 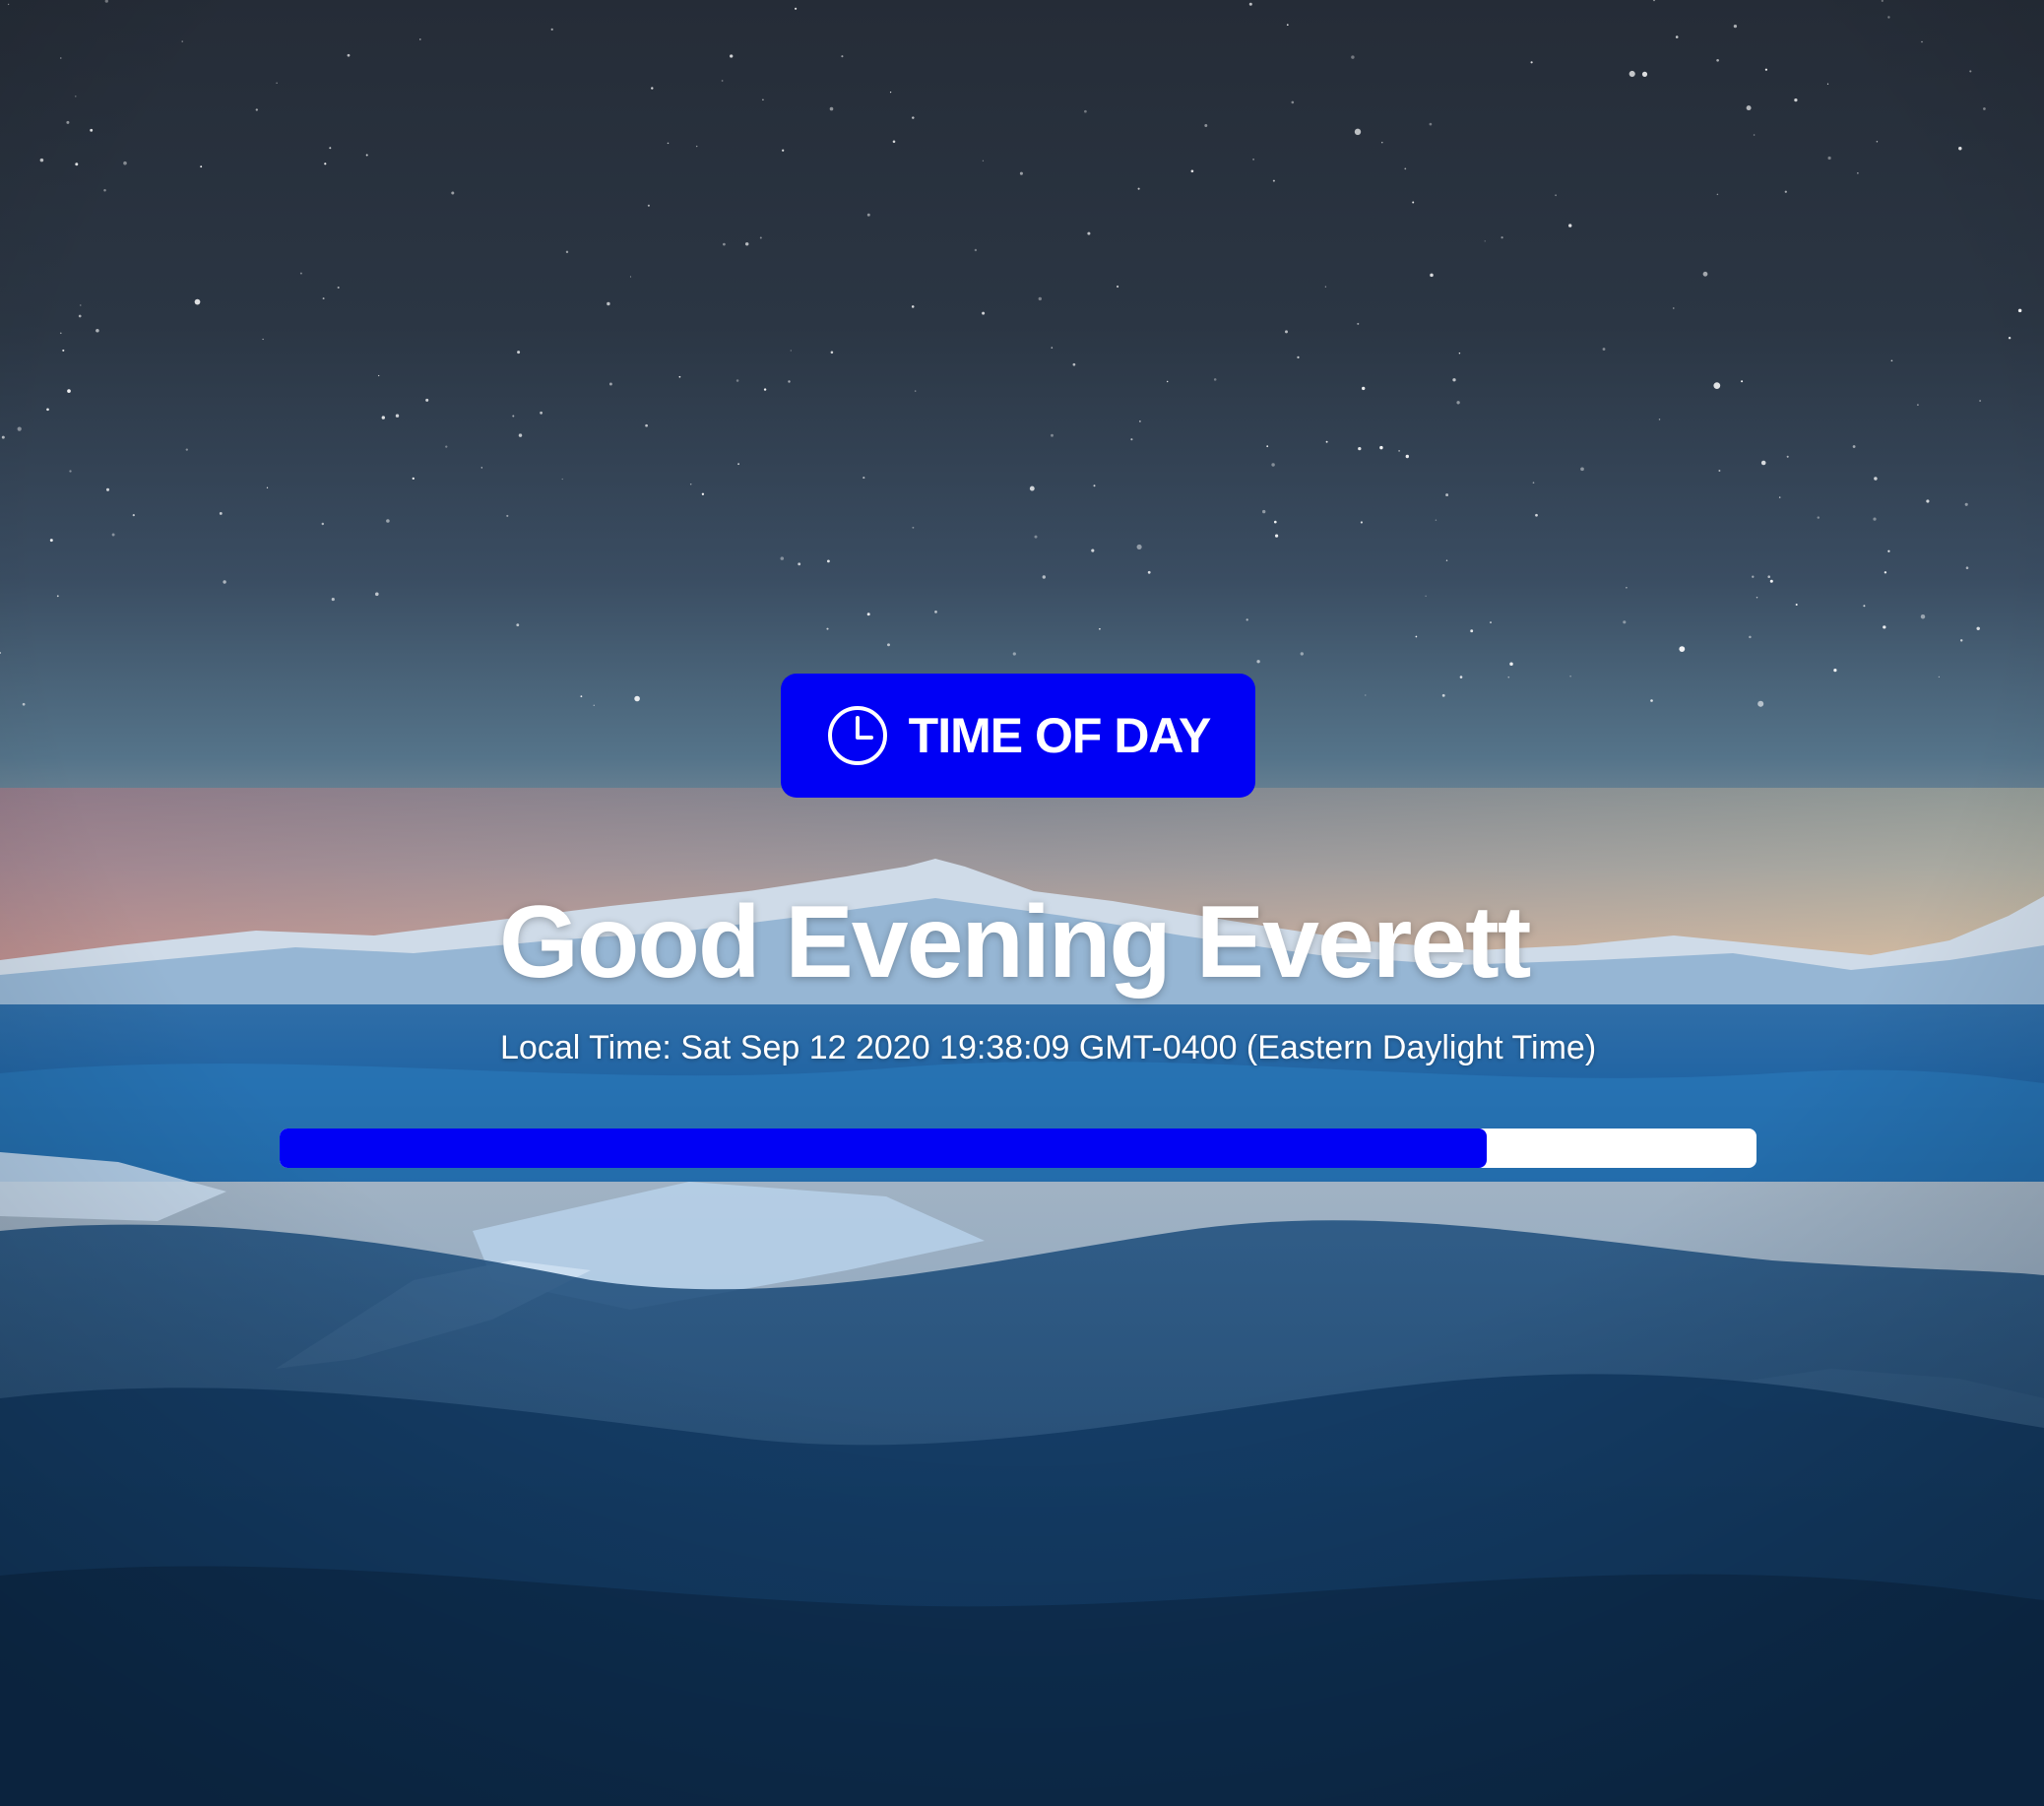 What do you see at coordinates (1060, 735) in the screenshot?
I see `time-of-day-label: TIME OF DAY` at bounding box center [1060, 735].